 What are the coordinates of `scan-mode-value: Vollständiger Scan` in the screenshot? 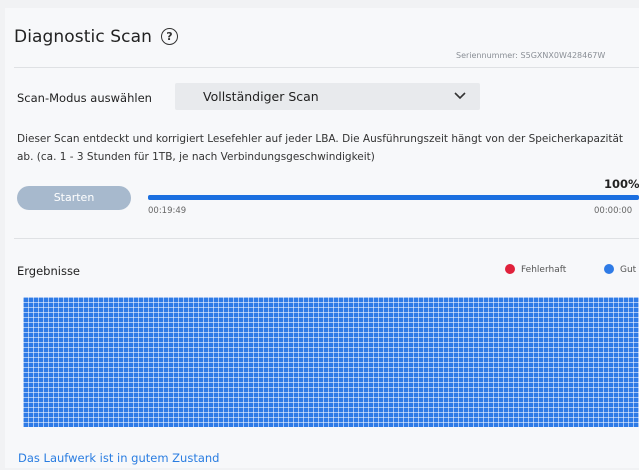 It's located at (261, 96).